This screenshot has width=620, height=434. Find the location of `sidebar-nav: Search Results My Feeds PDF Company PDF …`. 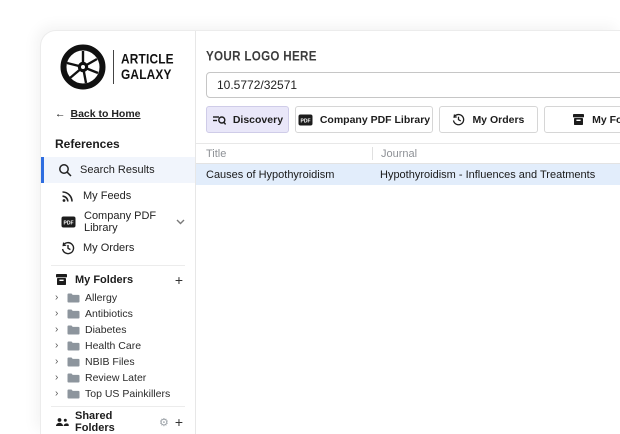

sidebar-nav: Search Results My Feeds PDF Company PDF … is located at coordinates (118, 208).